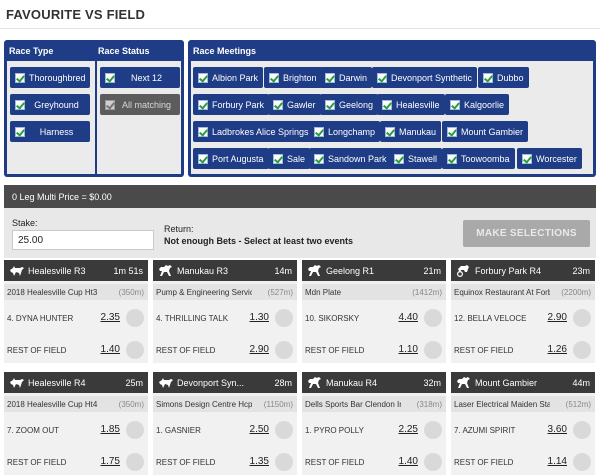  I want to click on favourite-runner: 1. GASNIER, so click(178, 430).